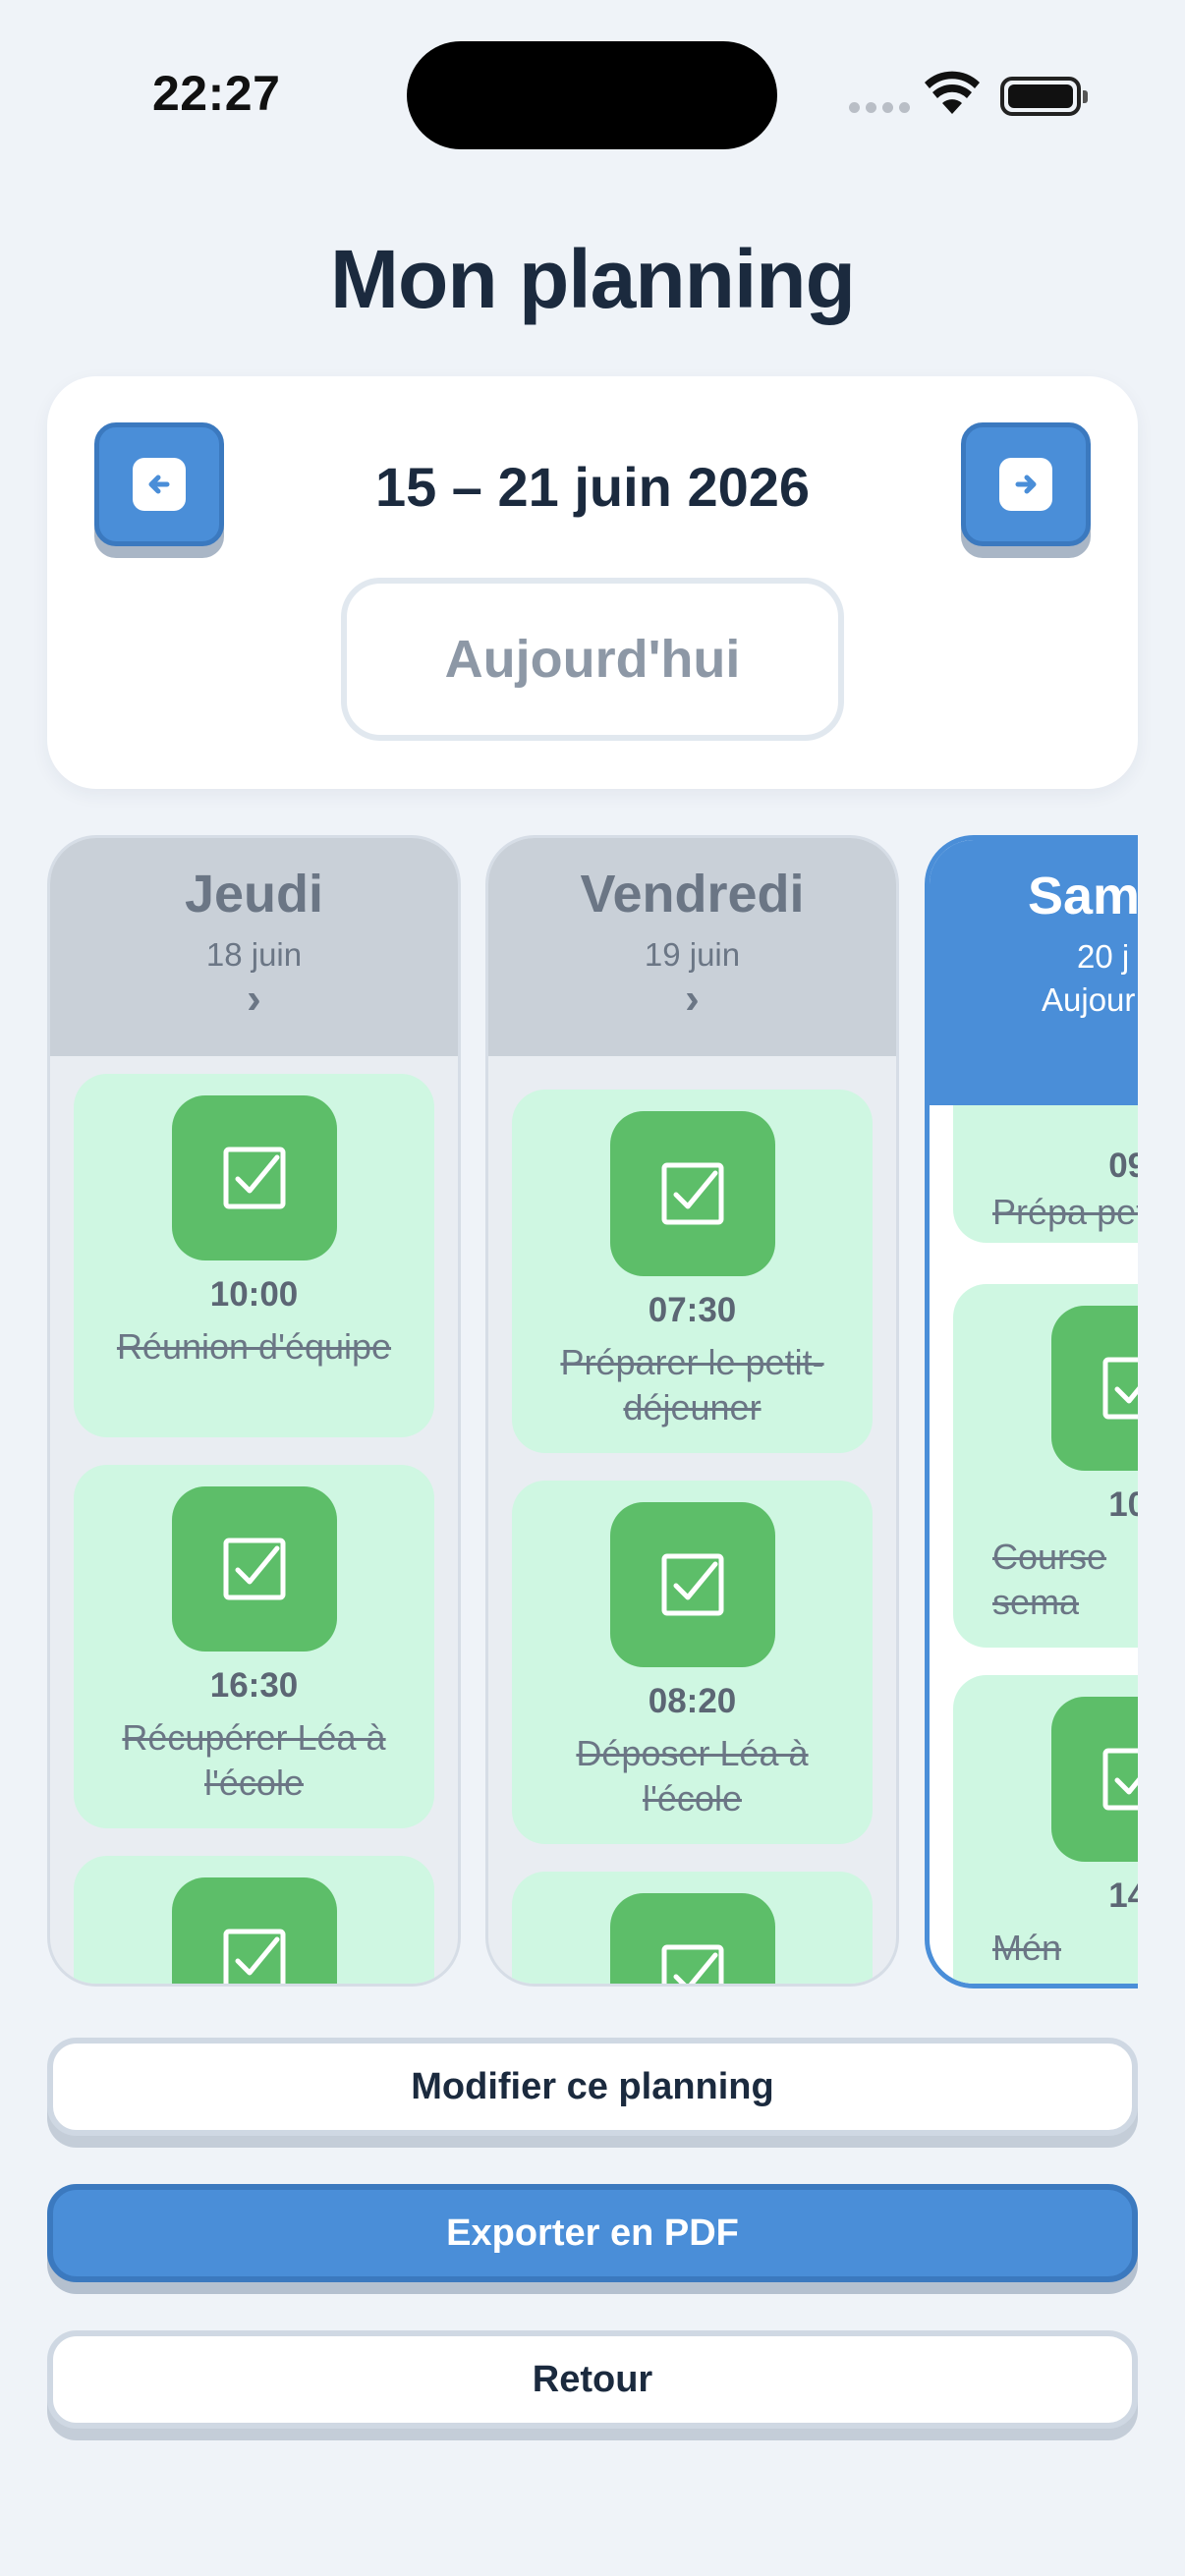 The height and width of the screenshot is (2576, 1185). What do you see at coordinates (254, 1346) in the screenshot?
I see `task-label: Réunion d'équipe` at bounding box center [254, 1346].